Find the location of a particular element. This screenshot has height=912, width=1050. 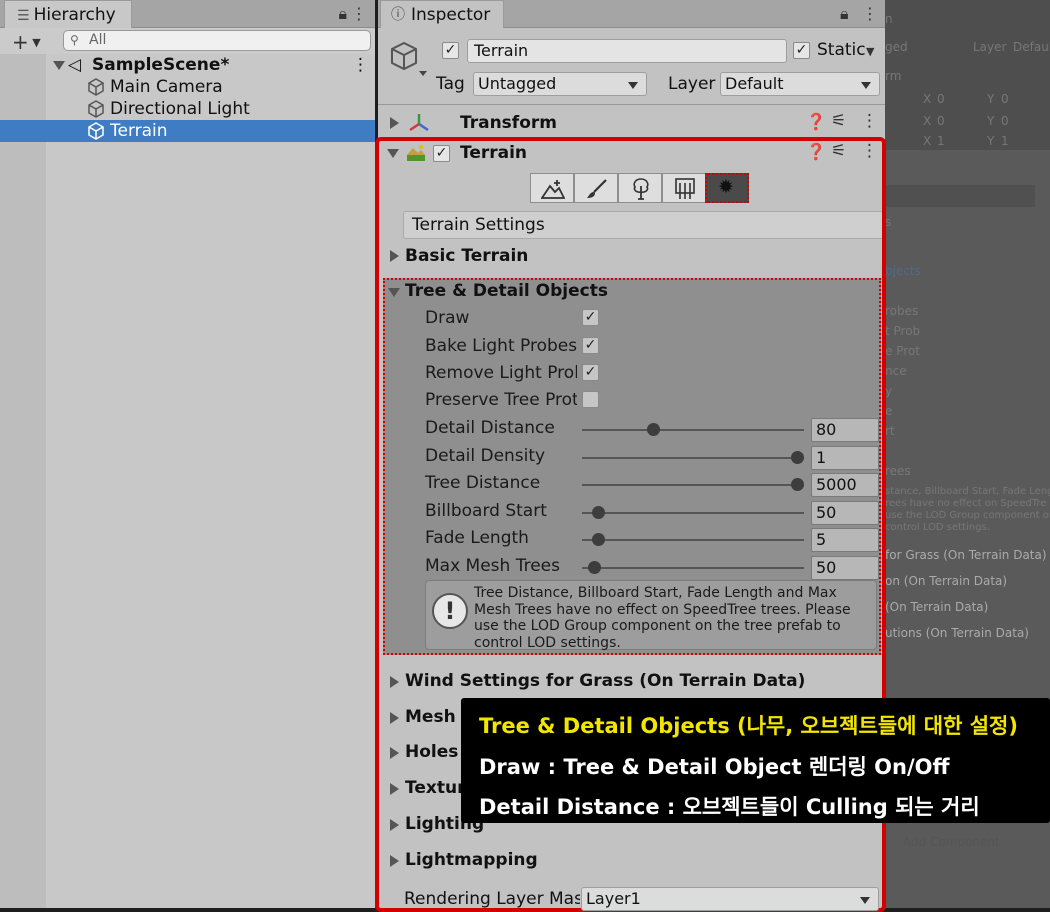

hierarchy-item-main-camera: Main Camera is located at coordinates (187, 87).